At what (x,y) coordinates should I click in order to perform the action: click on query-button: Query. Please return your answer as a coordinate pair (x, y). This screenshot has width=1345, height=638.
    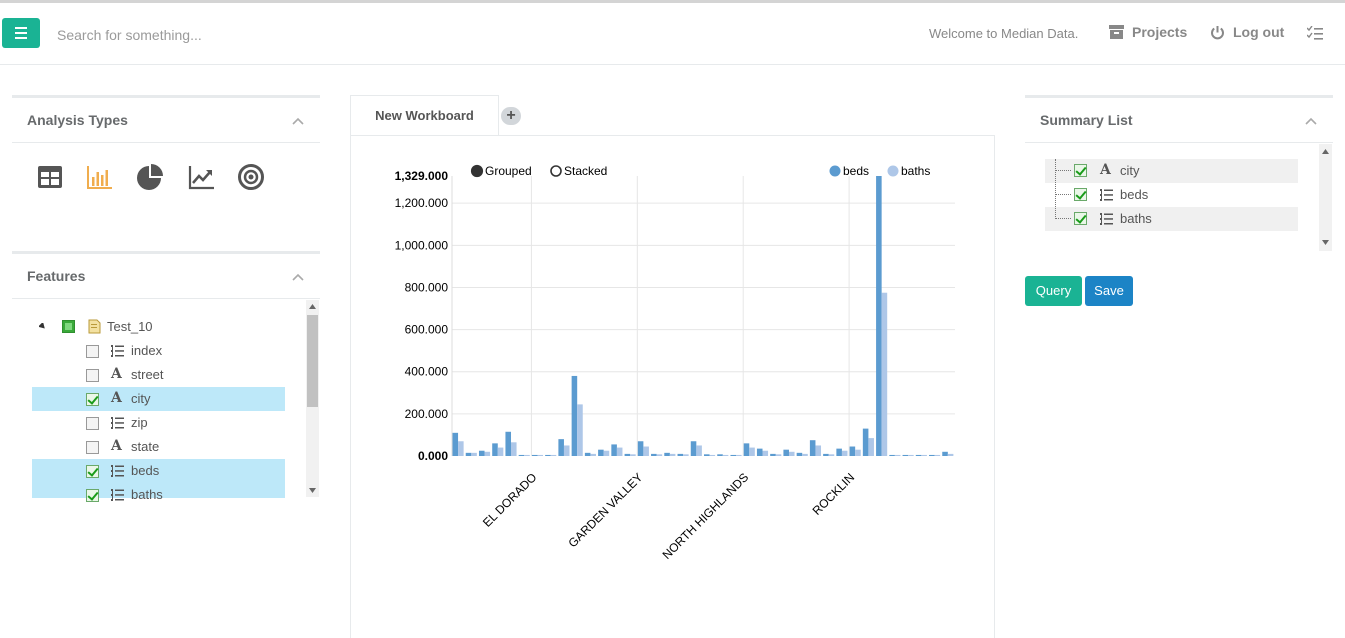
    Looking at the image, I should click on (1053, 291).